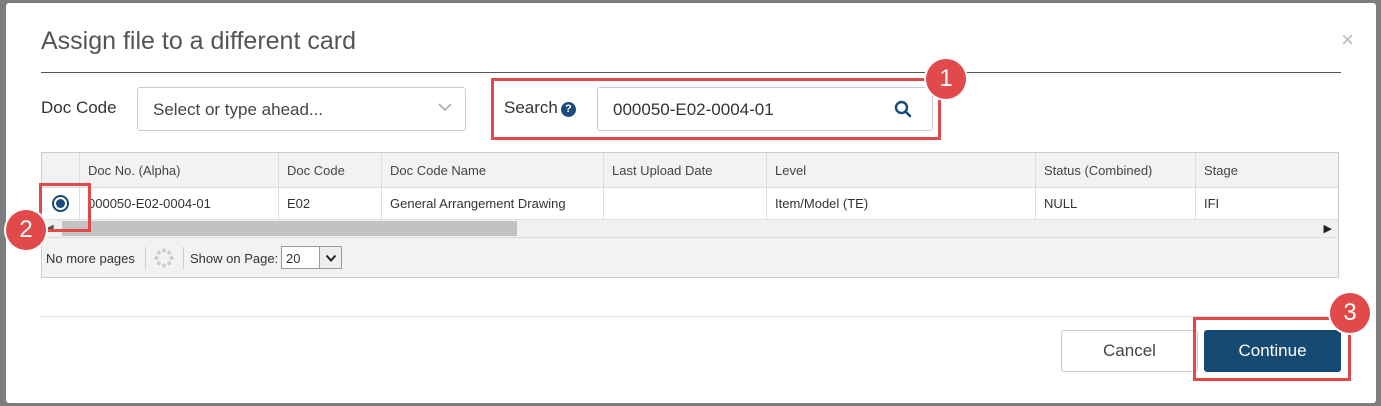  I want to click on column-header: Last Upload Date, so click(685, 170).